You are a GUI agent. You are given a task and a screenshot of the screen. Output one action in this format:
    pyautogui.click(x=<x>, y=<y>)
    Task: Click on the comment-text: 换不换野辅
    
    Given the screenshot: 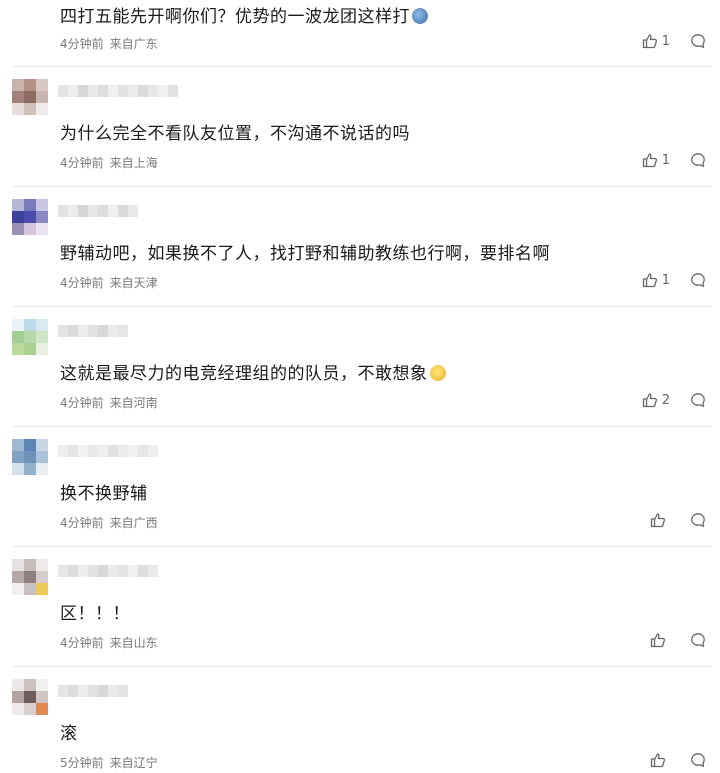 What is the action you would take?
    pyautogui.click(x=104, y=494)
    